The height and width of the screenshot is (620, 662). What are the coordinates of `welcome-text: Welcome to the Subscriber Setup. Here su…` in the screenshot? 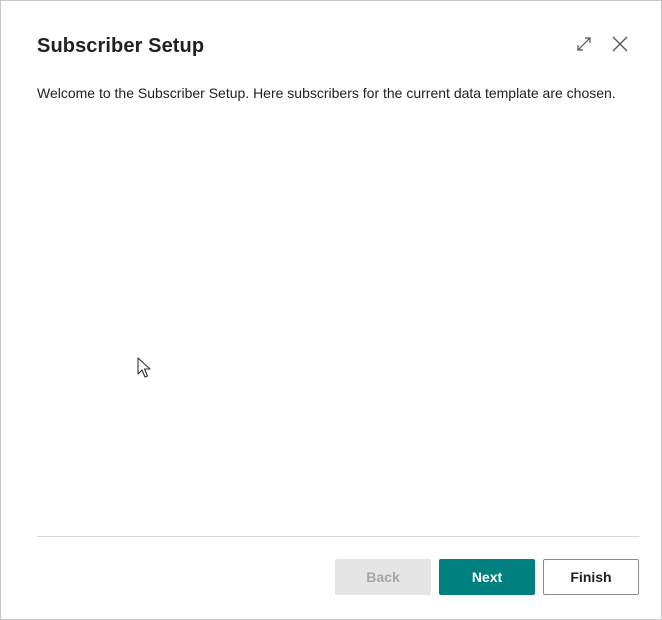 It's located at (326, 93).